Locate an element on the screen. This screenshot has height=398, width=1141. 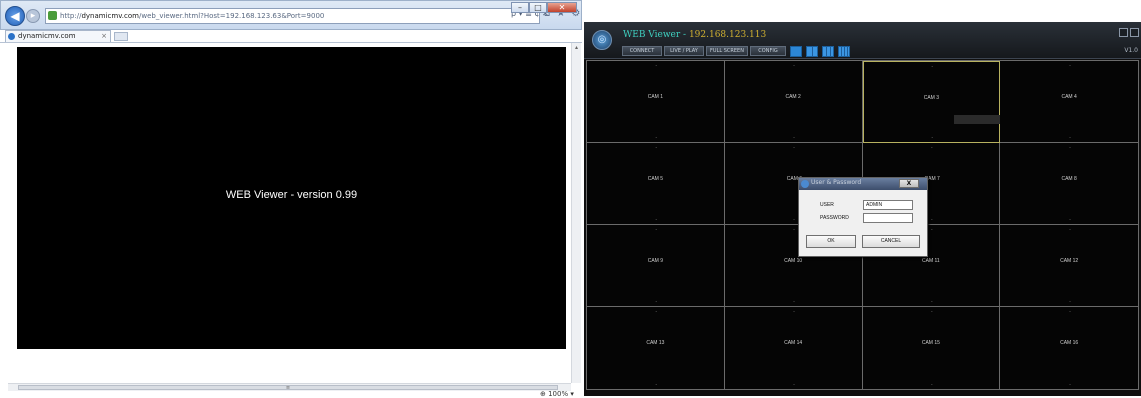
camera-cell: - CAM 9 - is located at coordinates (656, 266).